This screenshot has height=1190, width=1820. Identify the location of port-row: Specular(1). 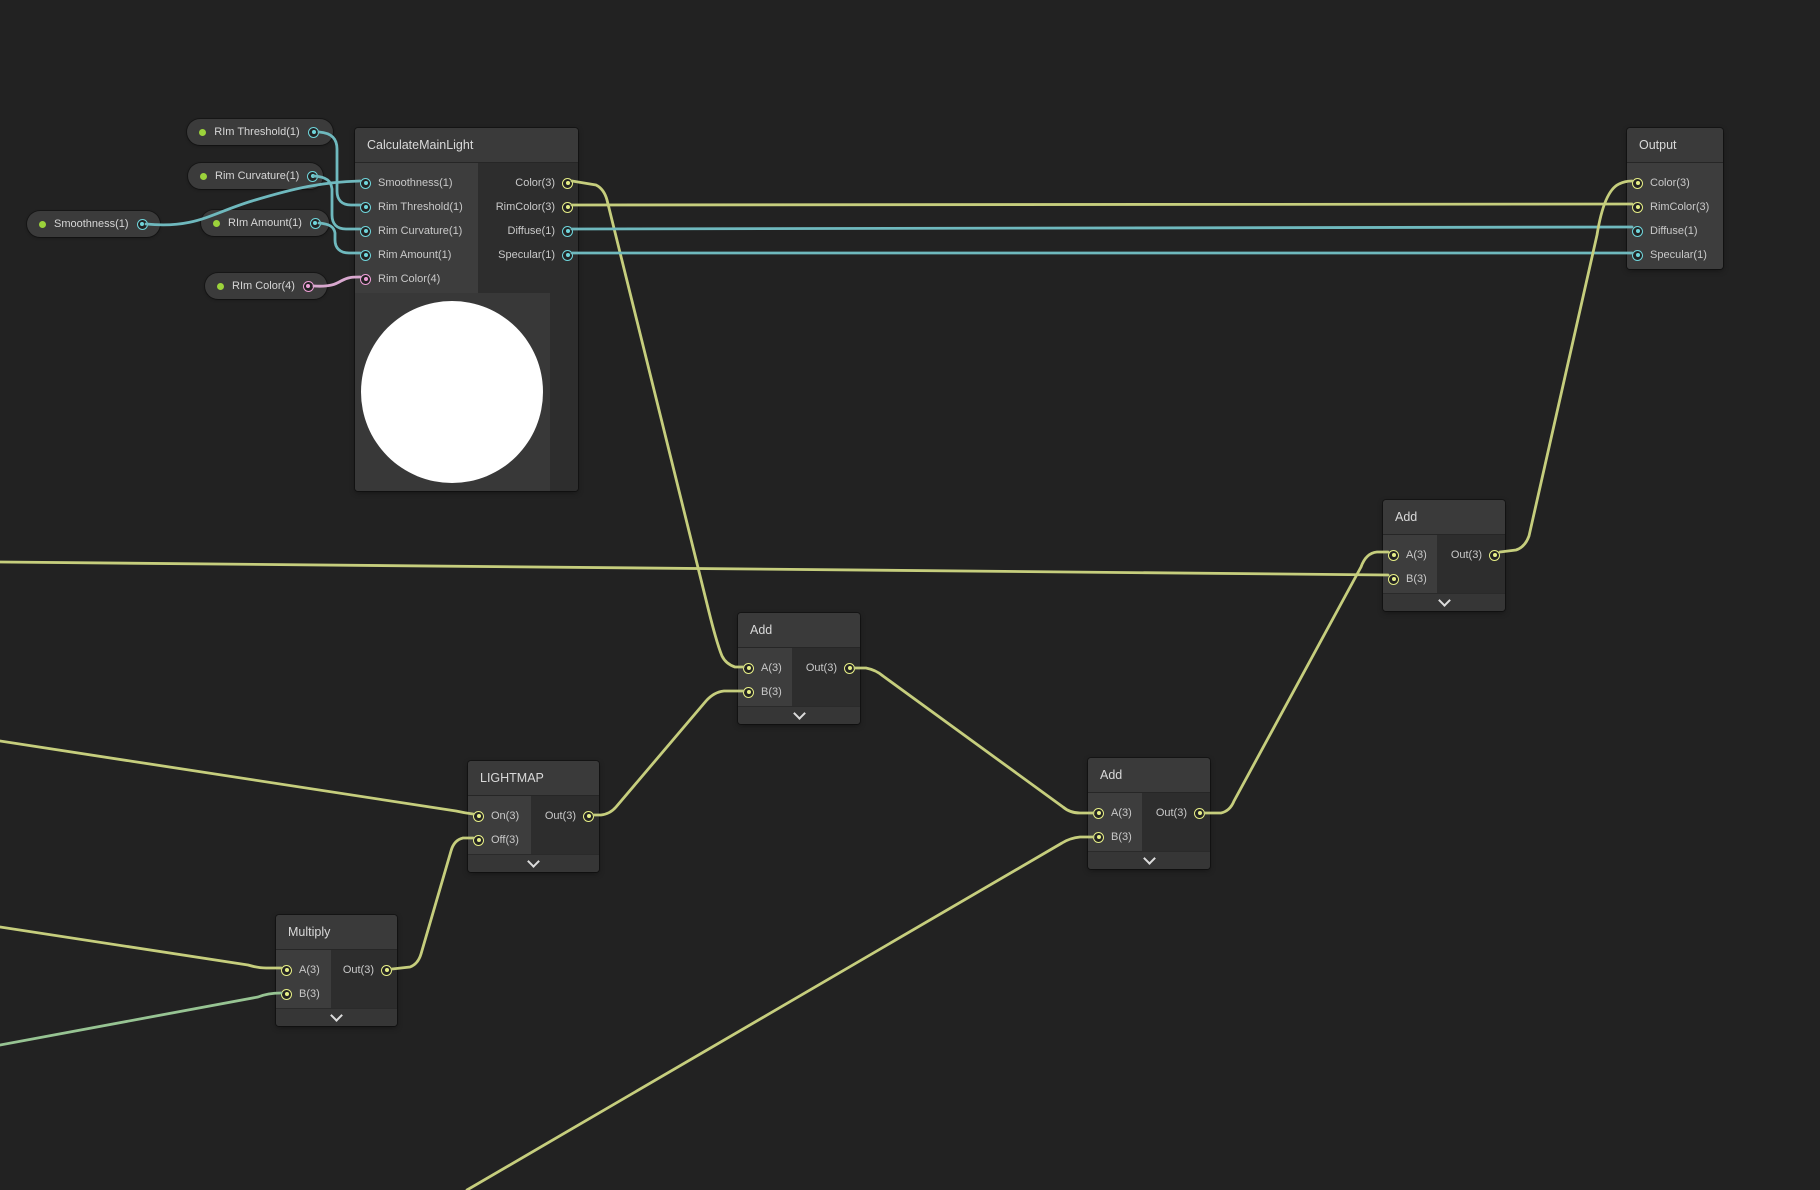
(528, 255).